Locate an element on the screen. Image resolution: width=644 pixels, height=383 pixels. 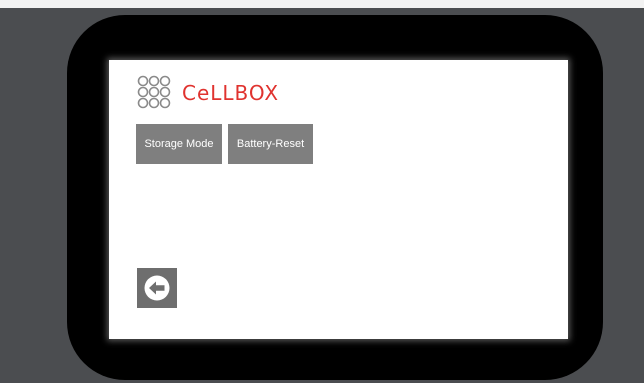
back-button is located at coordinates (157, 288).